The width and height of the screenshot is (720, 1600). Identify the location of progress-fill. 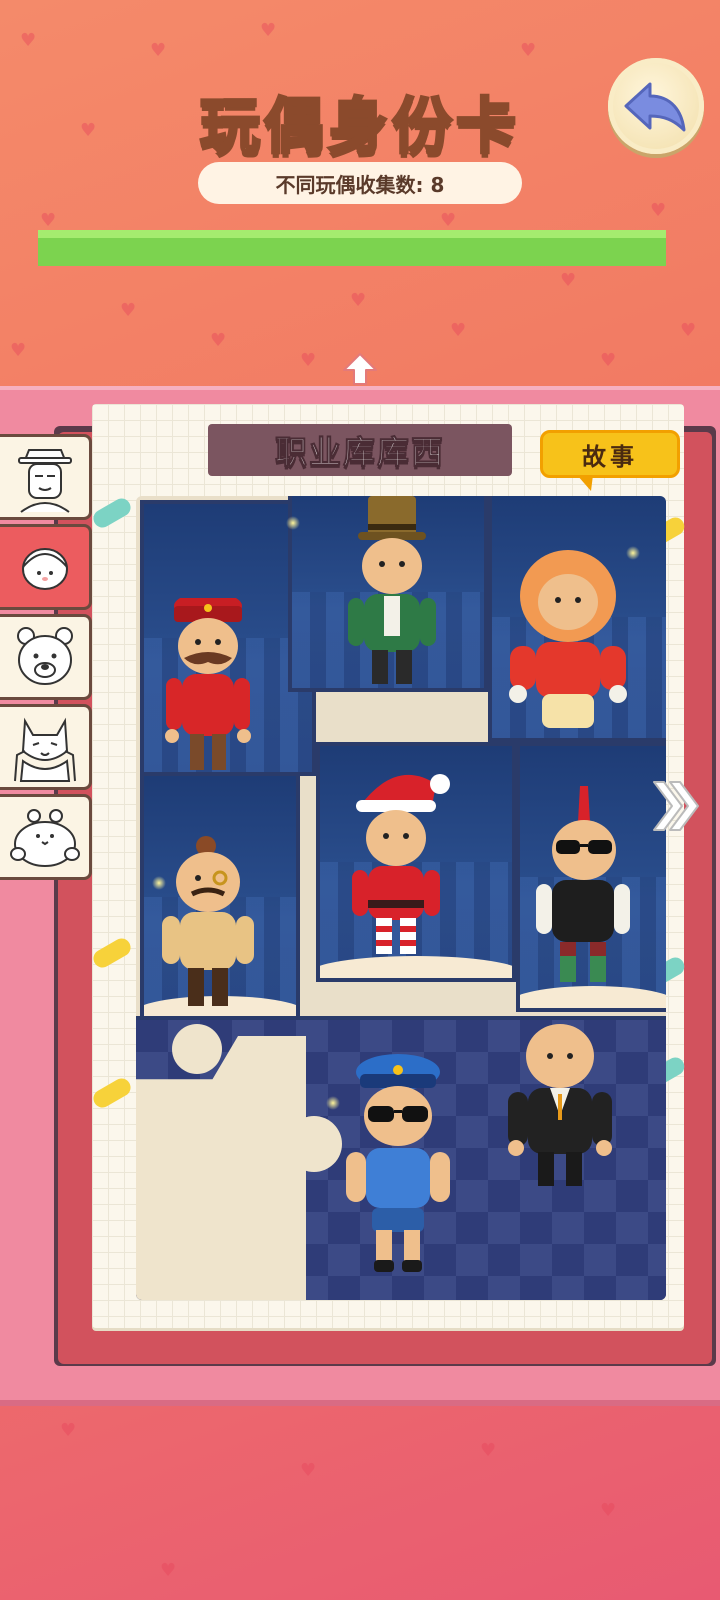
(352, 252).